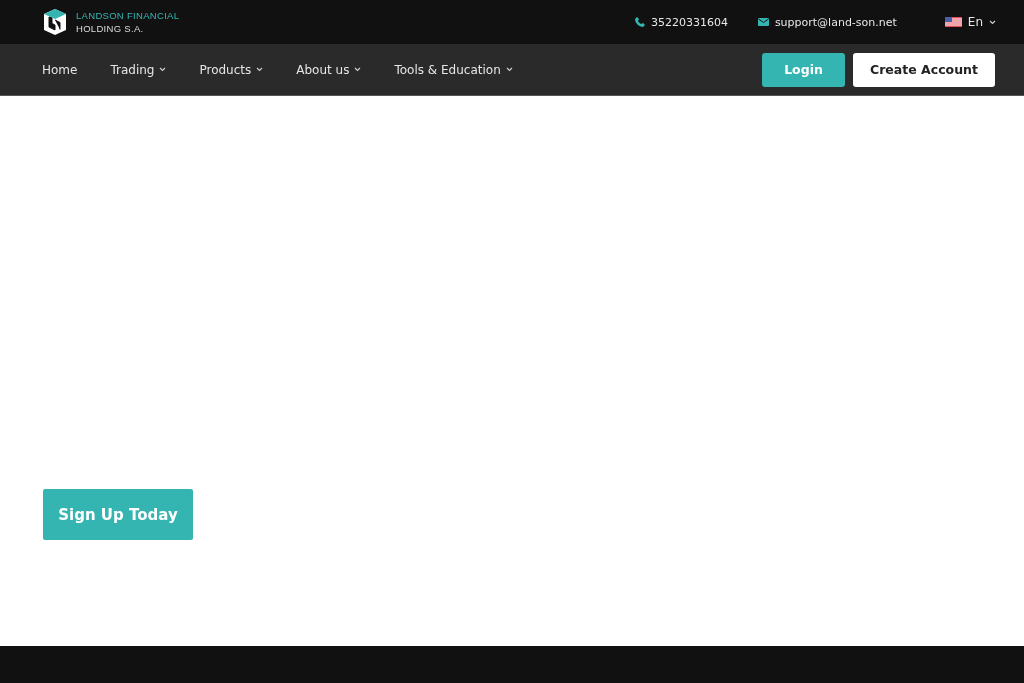 The height and width of the screenshot is (683, 1024). Describe the element at coordinates (975, 22) in the screenshot. I see `language-selector: En` at that location.